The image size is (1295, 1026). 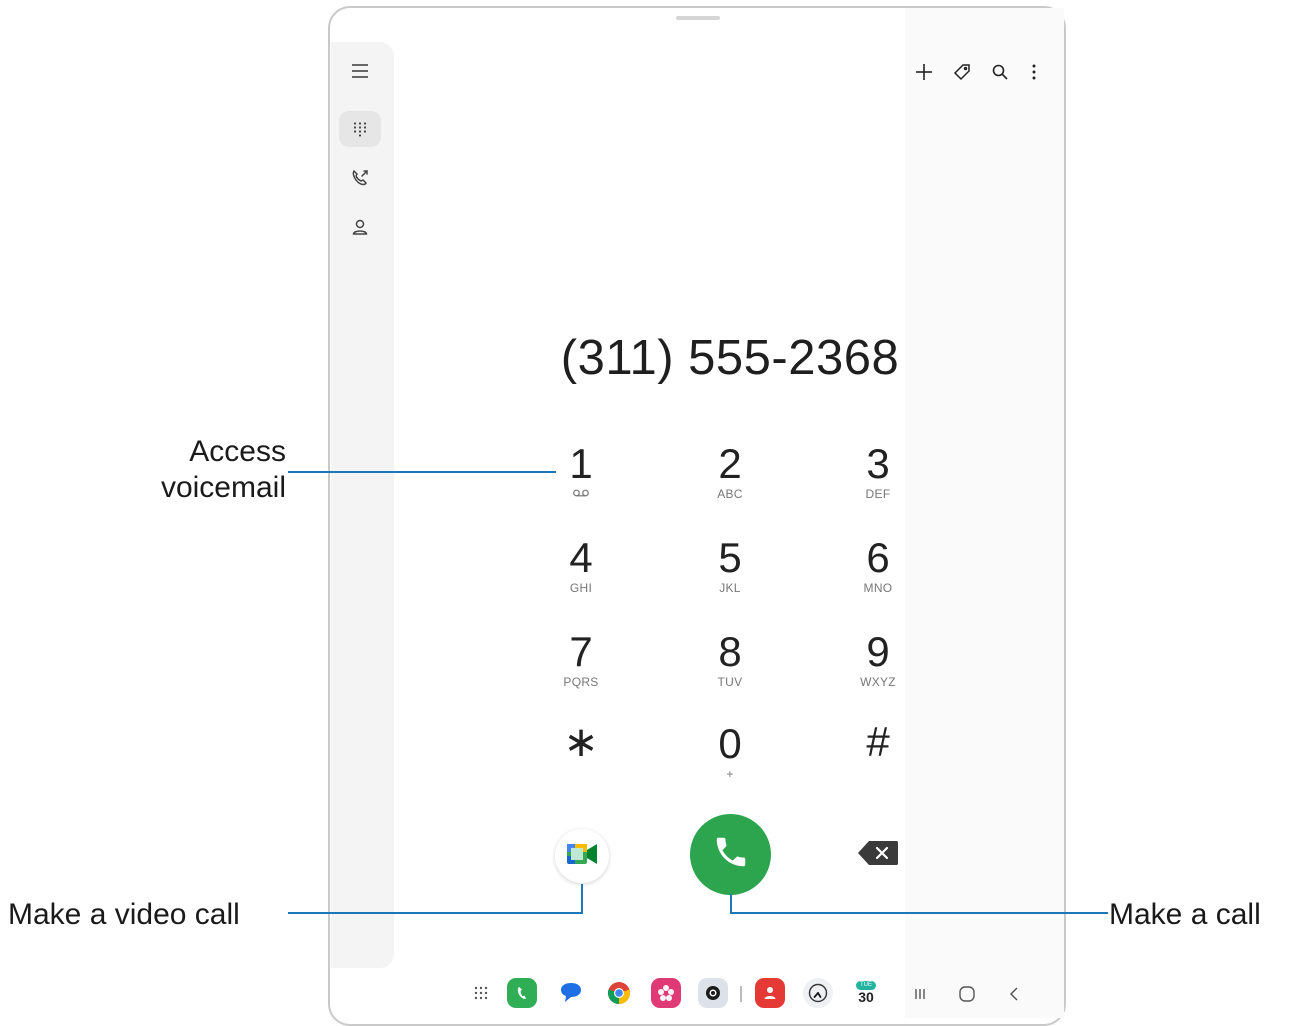 What do you see at coordinates (522, 993) in the screenshot?
I see `phone-app-icon` at bounding box center [522, 993].